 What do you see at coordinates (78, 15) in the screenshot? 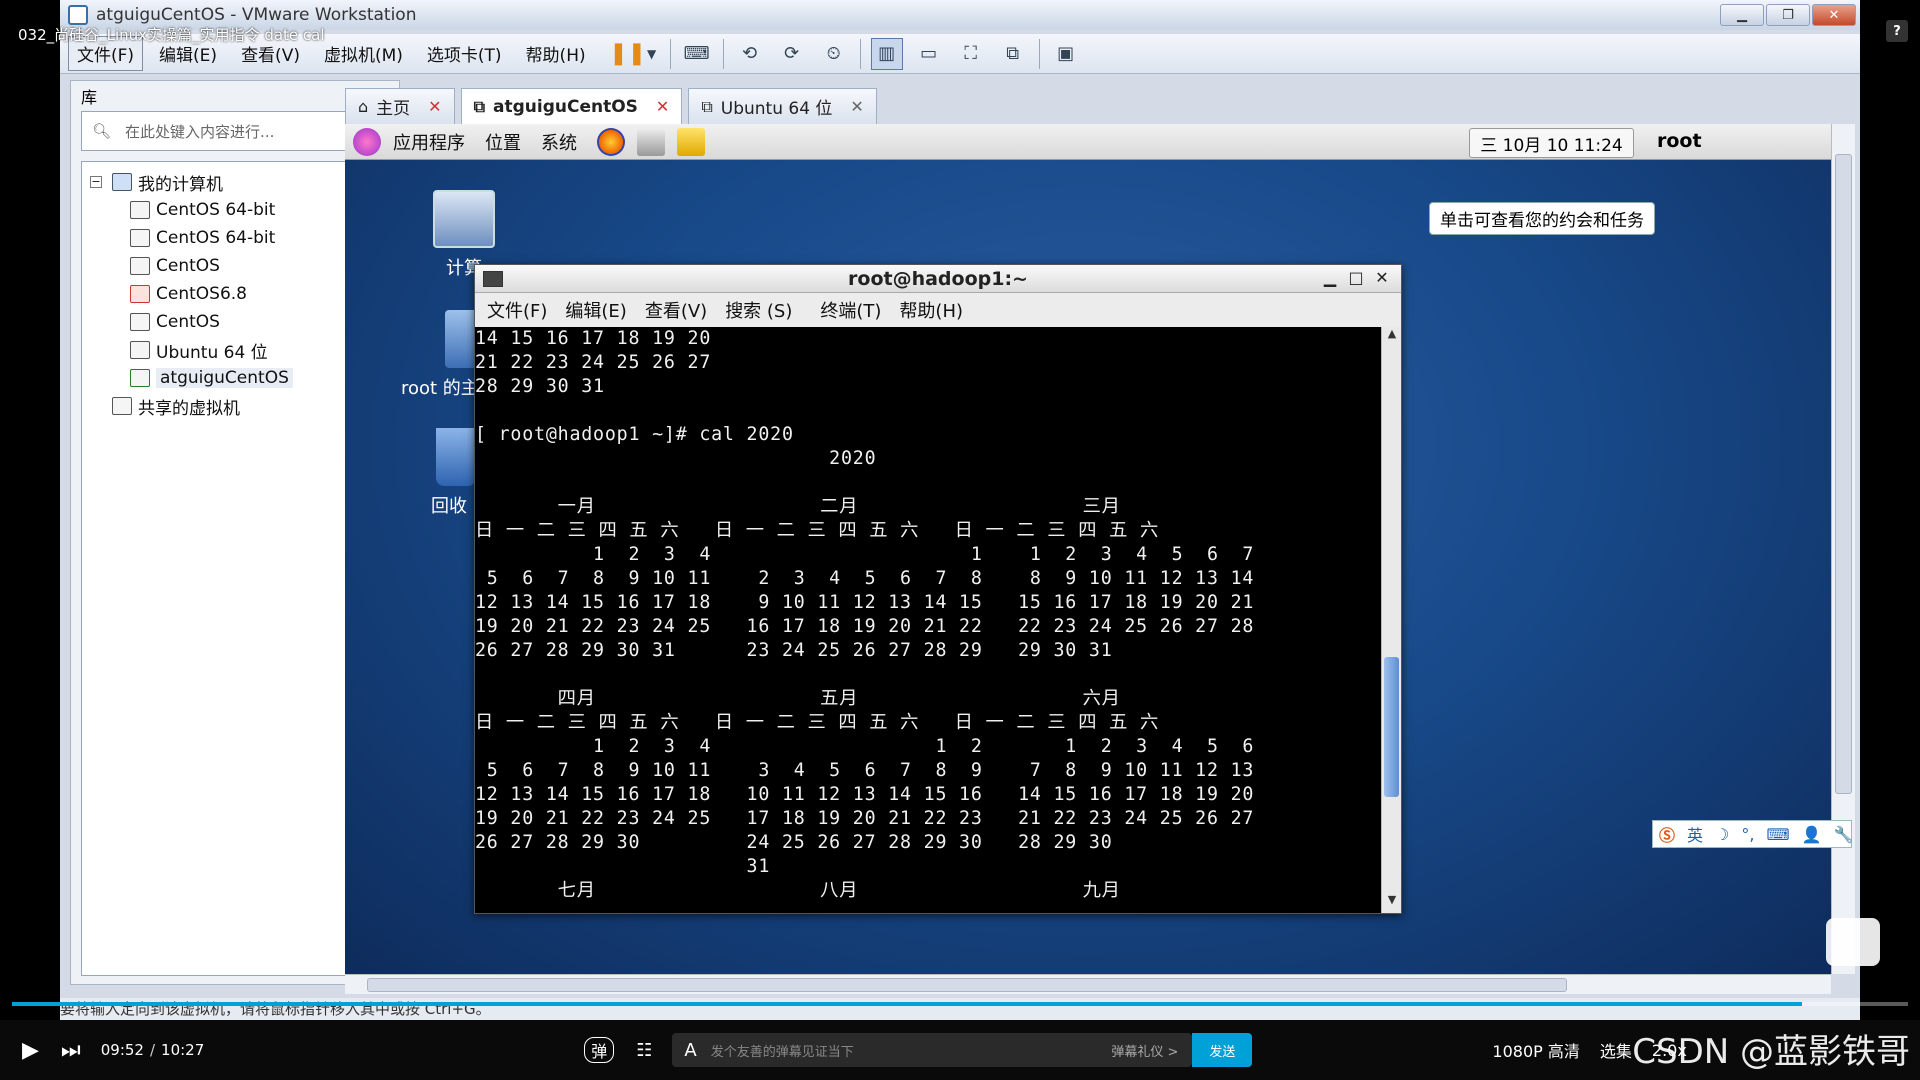
I see `vmware-app-icon` at bounding box center [78, 15].